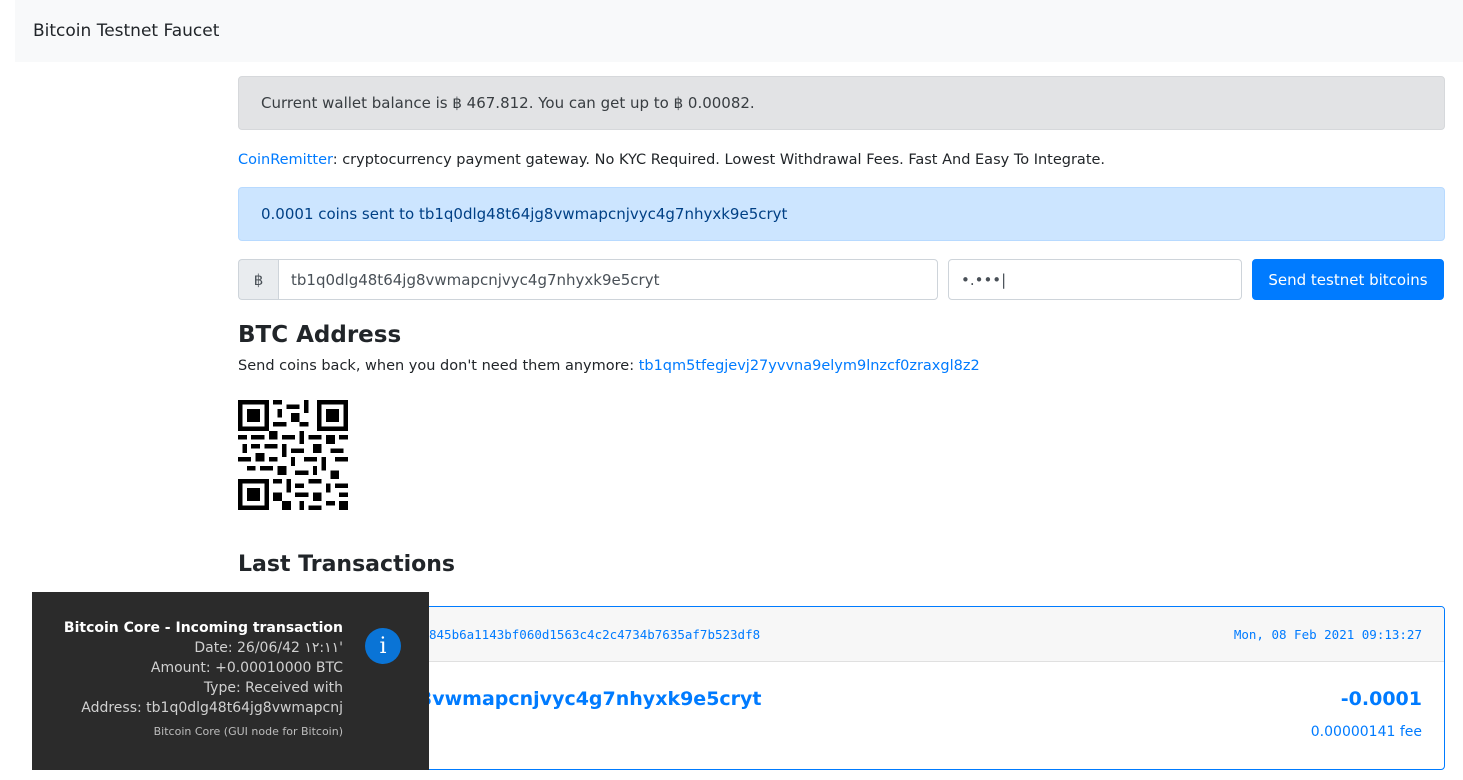 The height and width of the screenshot is (780, 1463). What do you see at coordinates (126, 31) in the screenshot?
I see `navbar-brand: Bitcoin Testnet Faucet` at bounding box center [126, 31].